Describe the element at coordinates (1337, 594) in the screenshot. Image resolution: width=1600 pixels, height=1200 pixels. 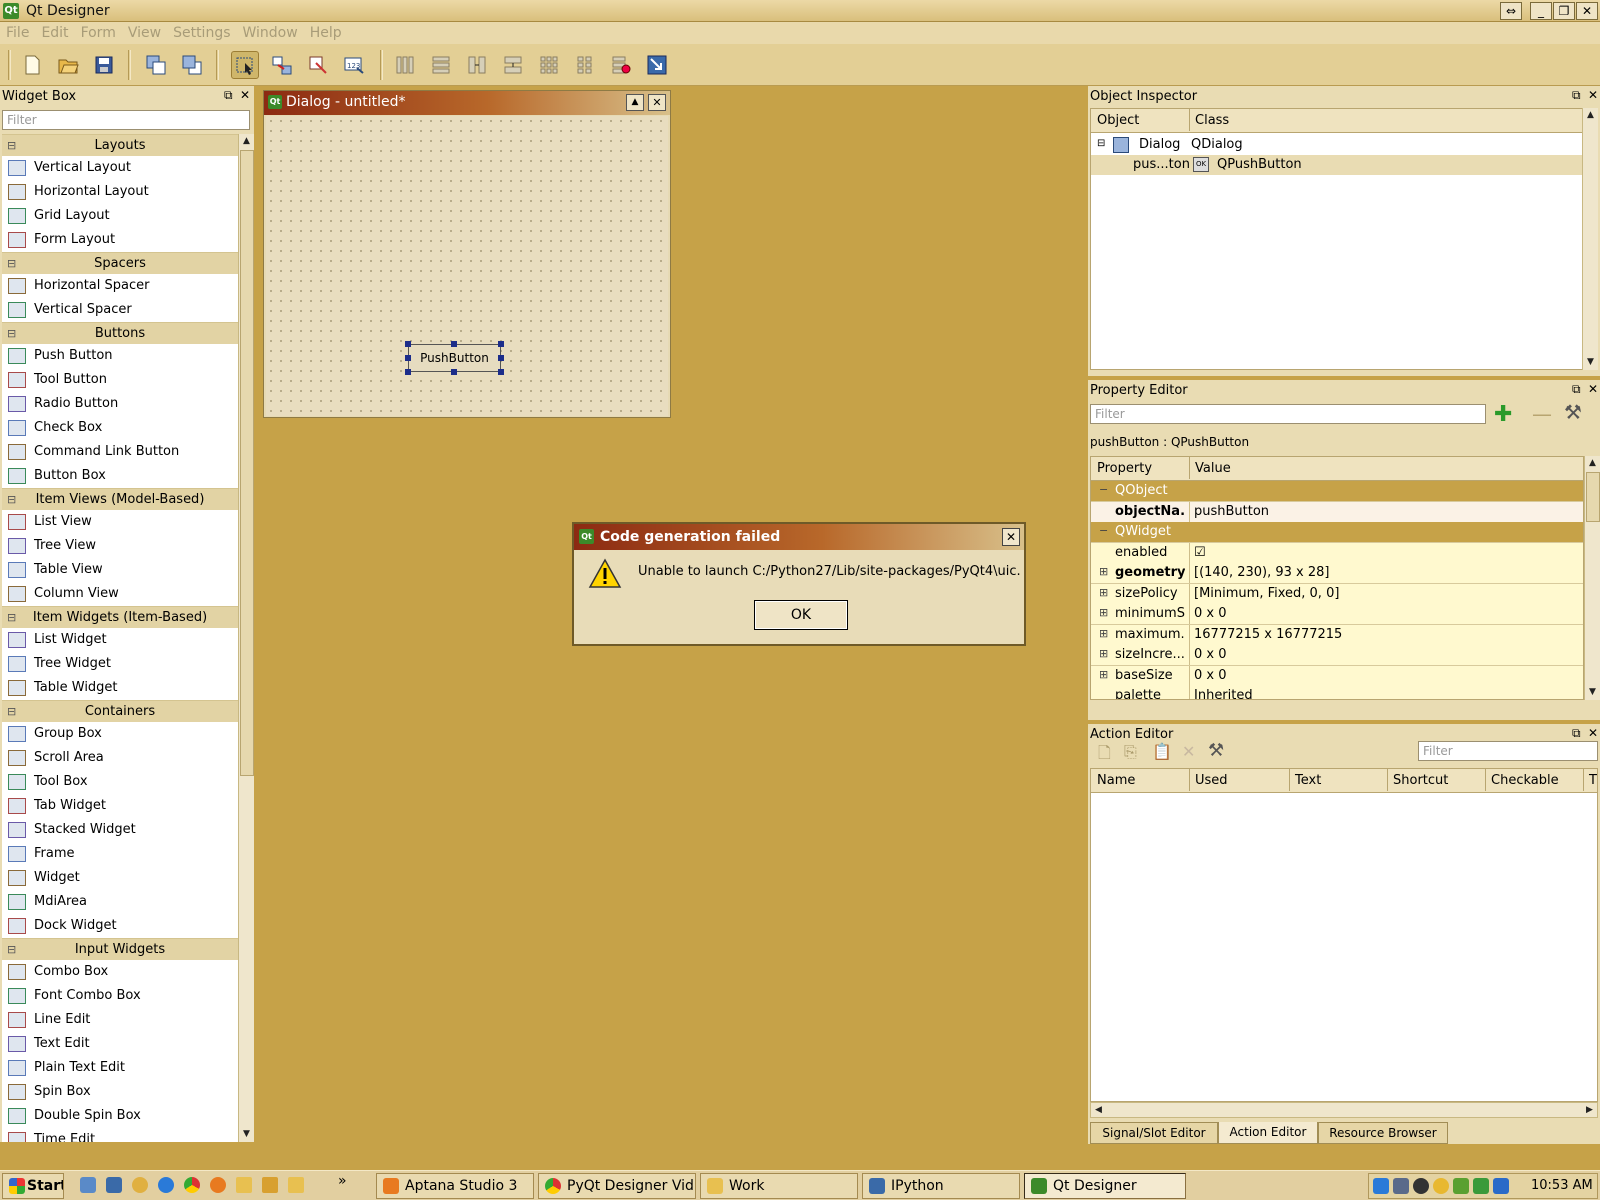
I see `property-row: ⊞ sizePolicy [Minimum, Fixed, 0, 0]` at that location.